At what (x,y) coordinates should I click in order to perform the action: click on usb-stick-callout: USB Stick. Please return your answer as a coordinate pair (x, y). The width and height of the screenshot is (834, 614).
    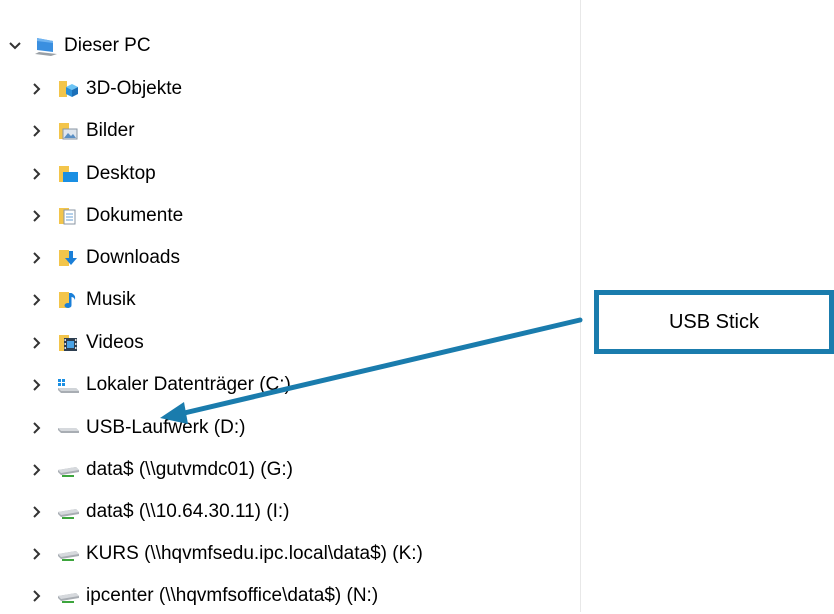
    Looking at the image, I should click on (714, 322).